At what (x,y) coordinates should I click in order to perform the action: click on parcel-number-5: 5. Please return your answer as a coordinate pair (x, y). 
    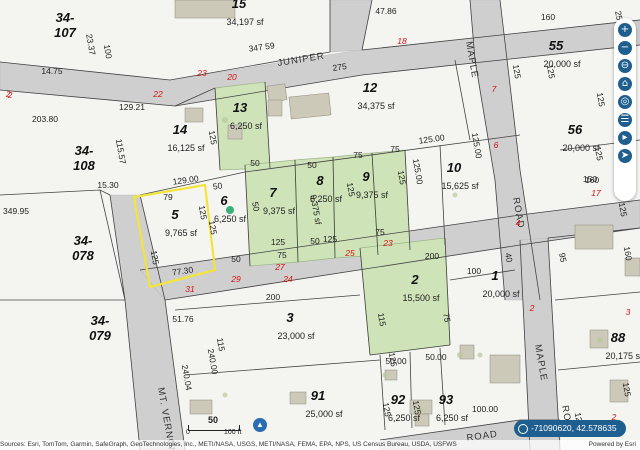
    Looking at the image, I should click on (175, 214).